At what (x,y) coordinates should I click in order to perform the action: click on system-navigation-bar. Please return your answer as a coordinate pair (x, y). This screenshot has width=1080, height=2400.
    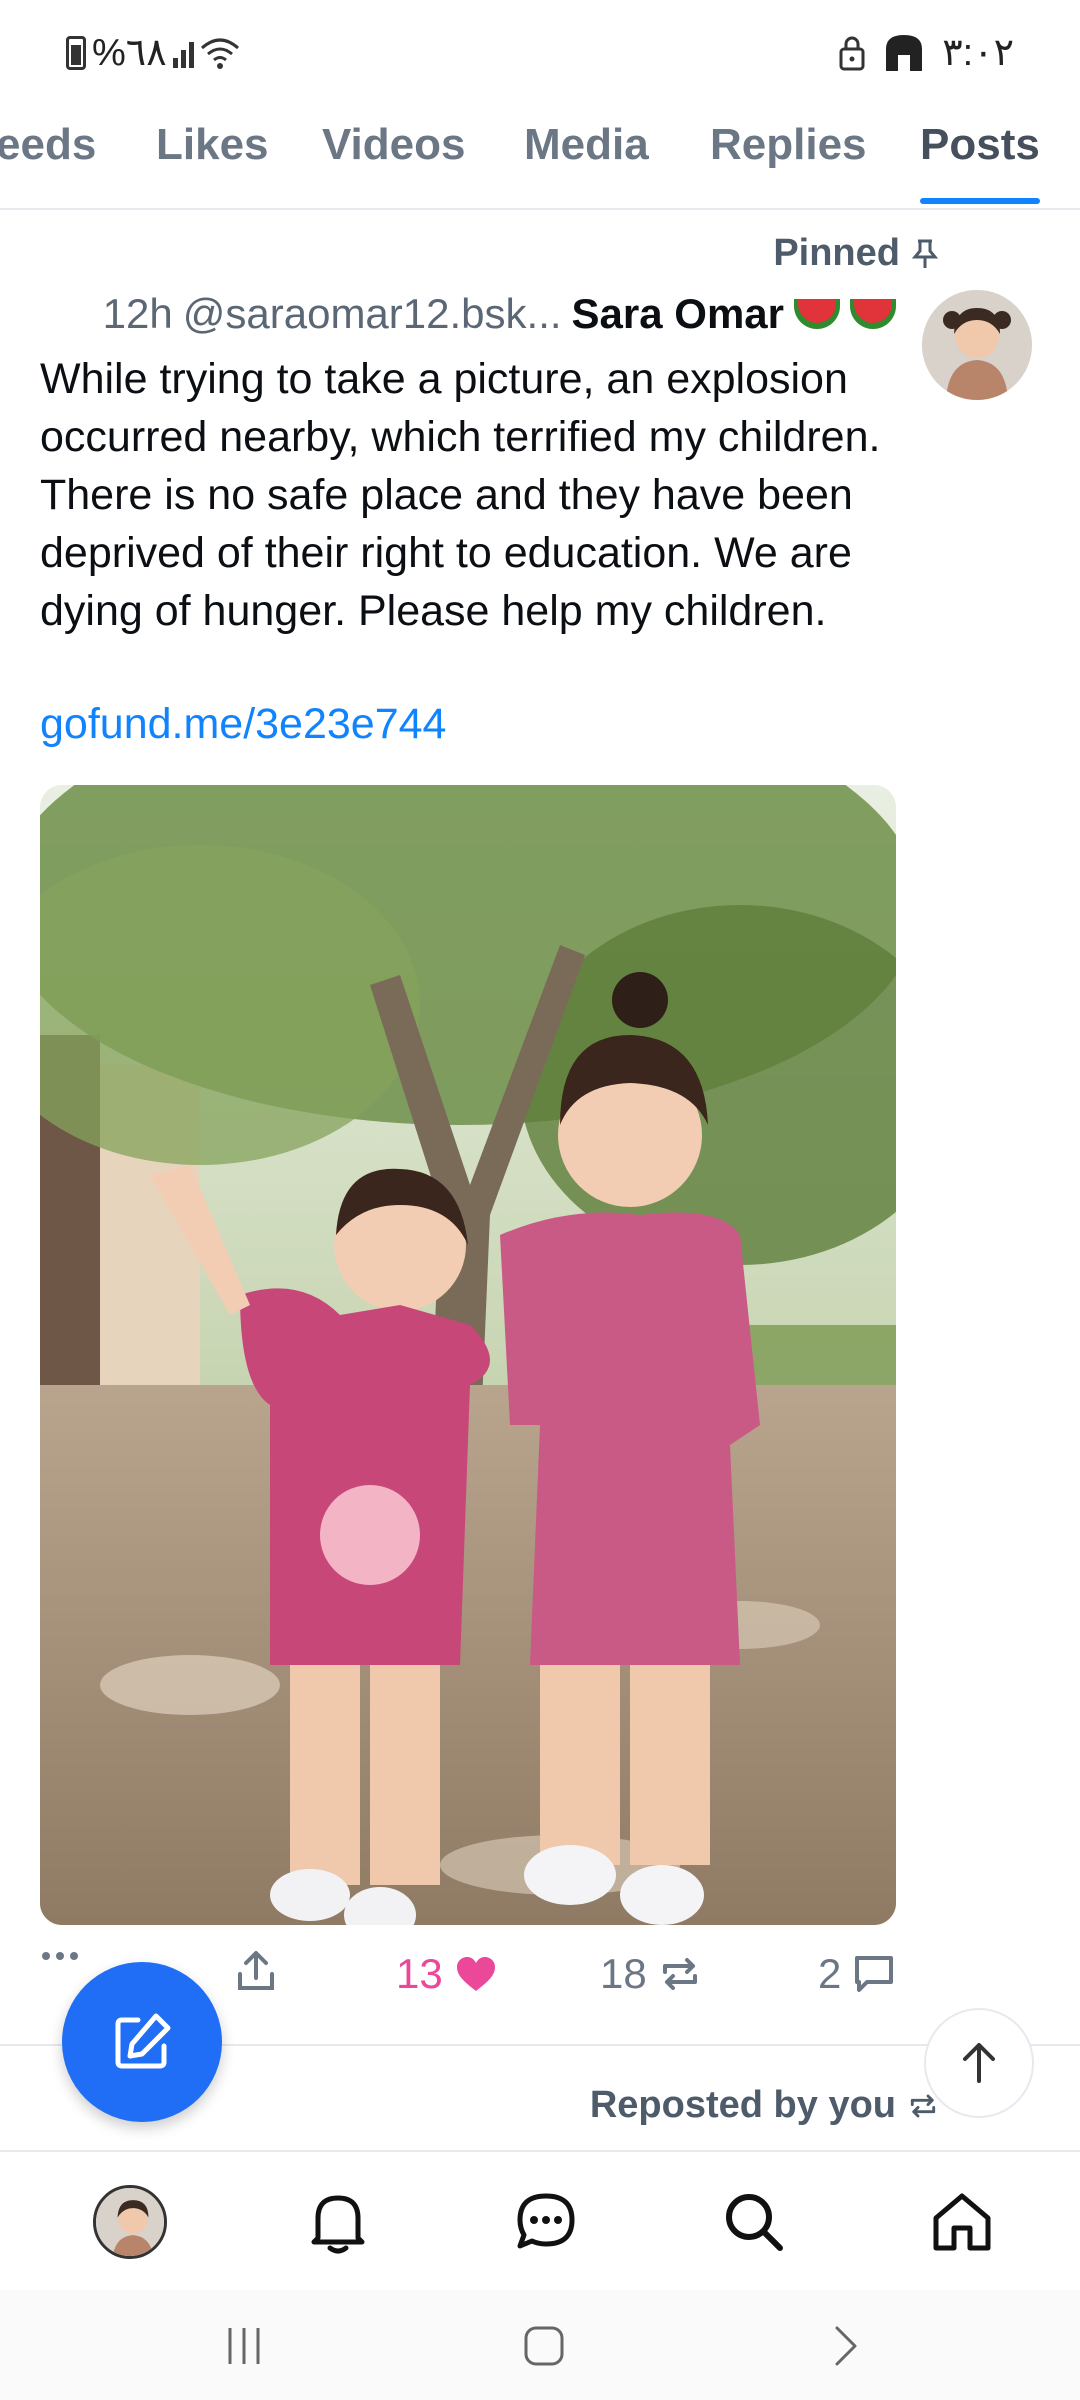
    Looking at the image, I should click on (540, 2345).